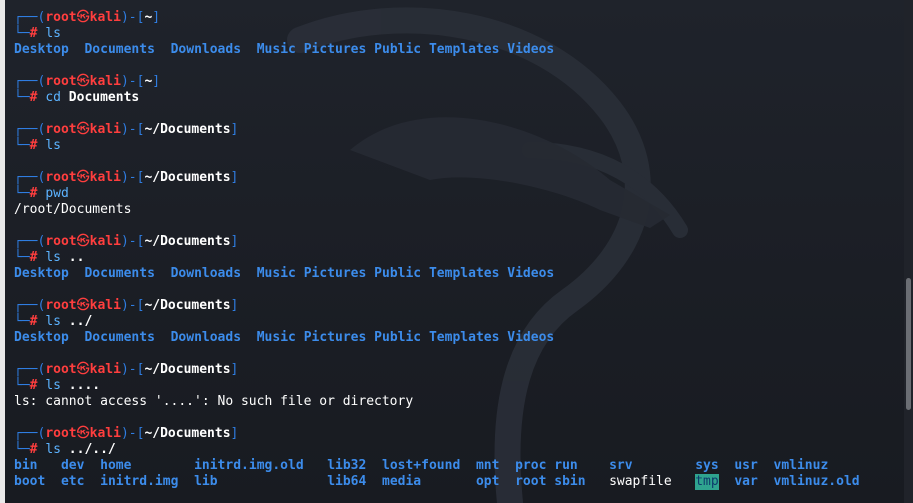 This screenshot has width=913, height=503. I want to click on directory-entry: proc, so click(531, 465).